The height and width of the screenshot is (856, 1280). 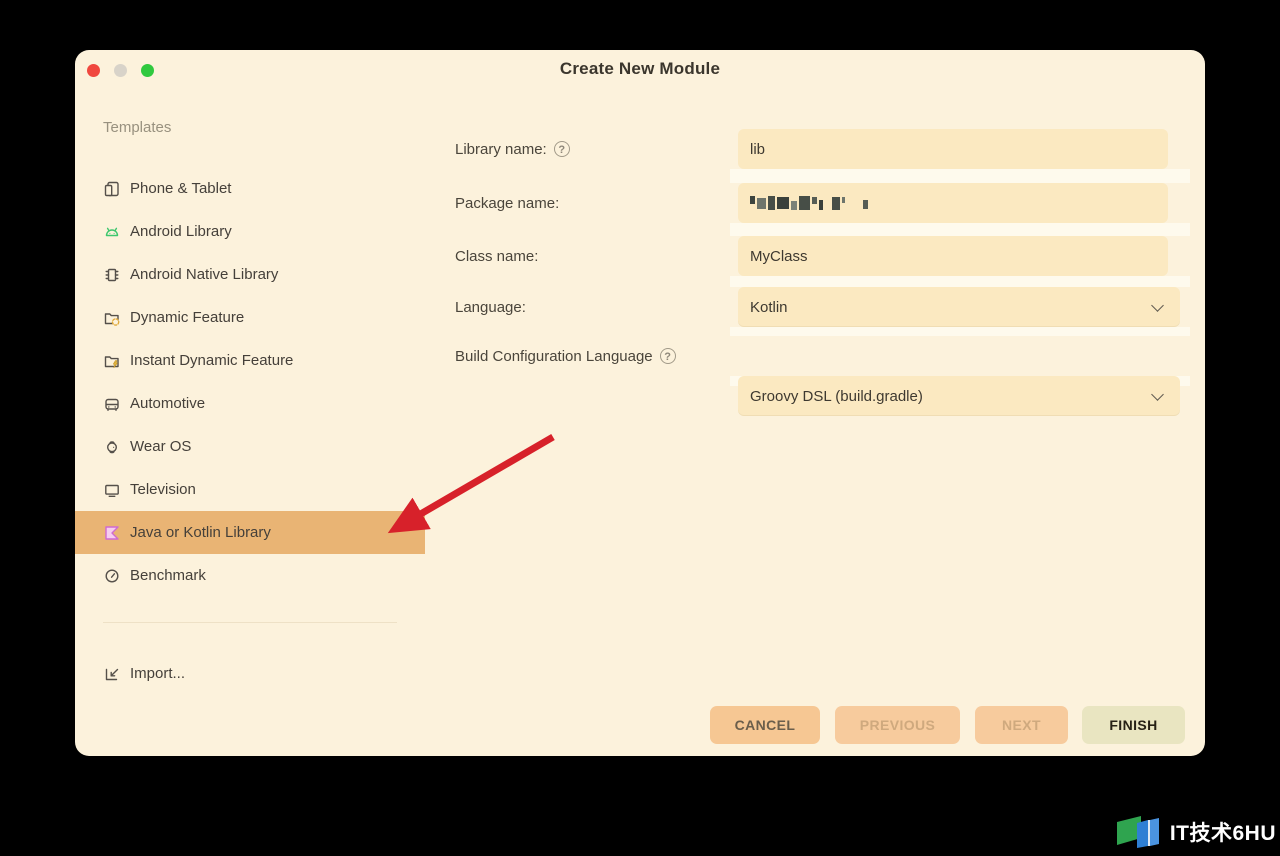 What do you see at coordinates (250, 446) in the screenshot?
I see `sidebar-item-wear-os: Wear OS` at bounding box center [250, 446].